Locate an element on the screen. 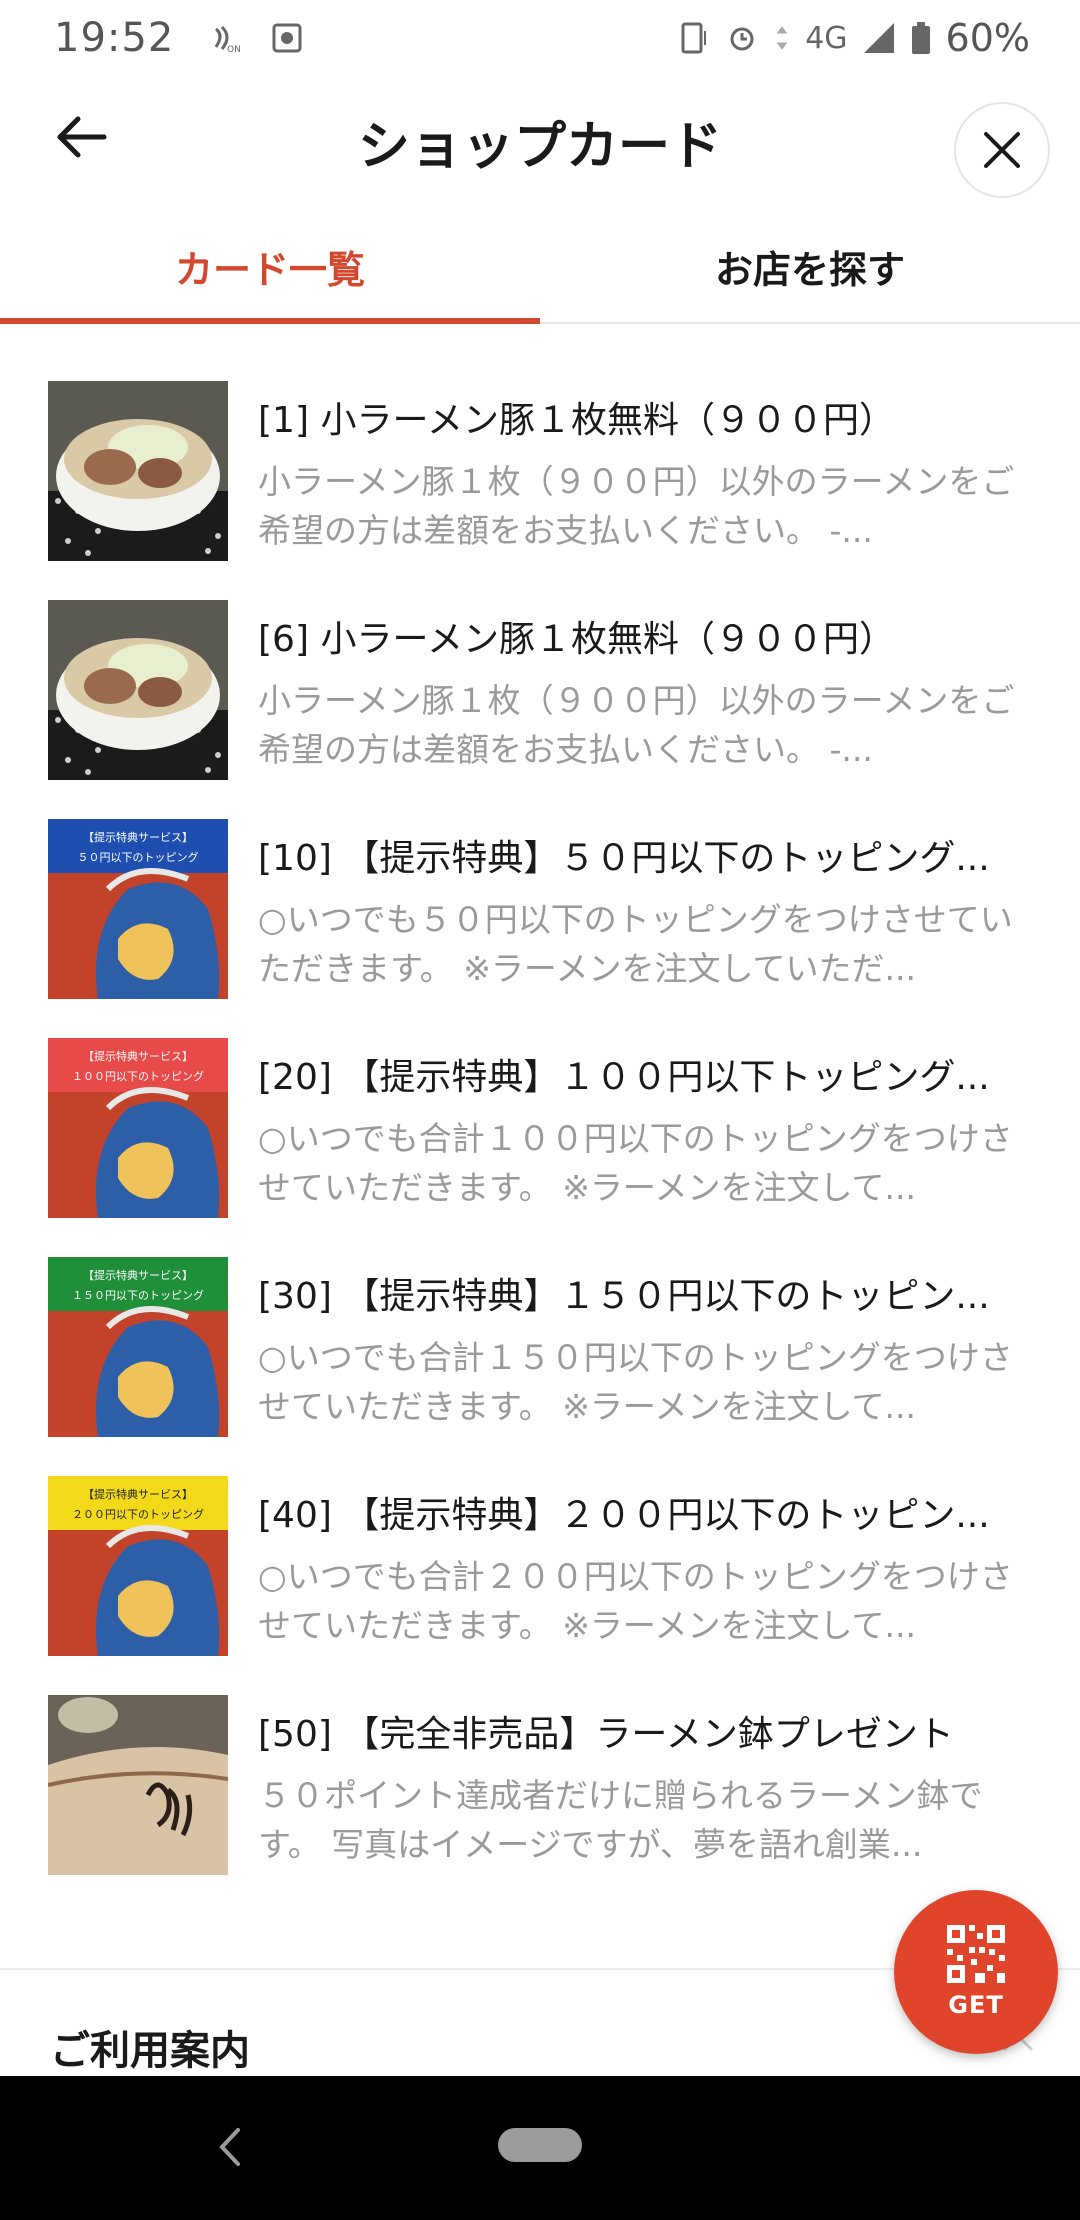  app-header: ショップカード is located at coordinates (540, 138).